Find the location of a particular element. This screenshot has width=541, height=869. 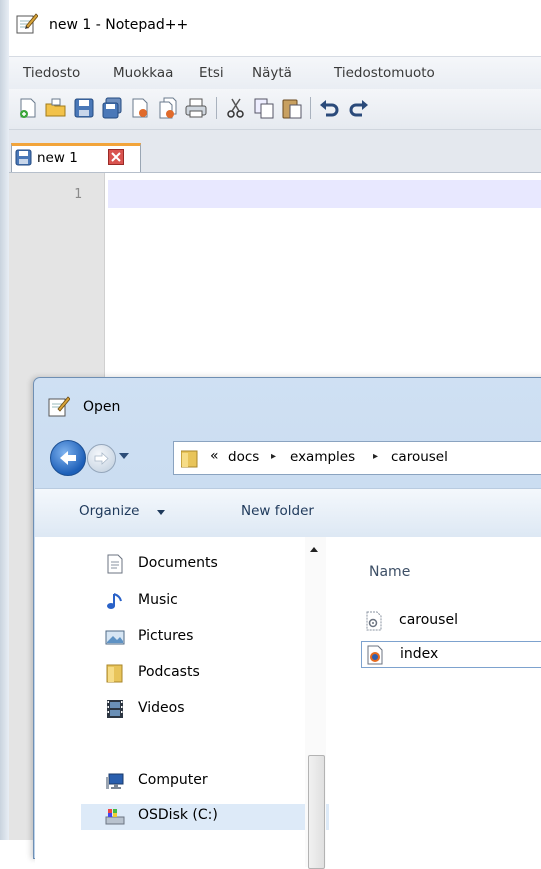

dialog-title: Open is located at coordinates (102, 407).